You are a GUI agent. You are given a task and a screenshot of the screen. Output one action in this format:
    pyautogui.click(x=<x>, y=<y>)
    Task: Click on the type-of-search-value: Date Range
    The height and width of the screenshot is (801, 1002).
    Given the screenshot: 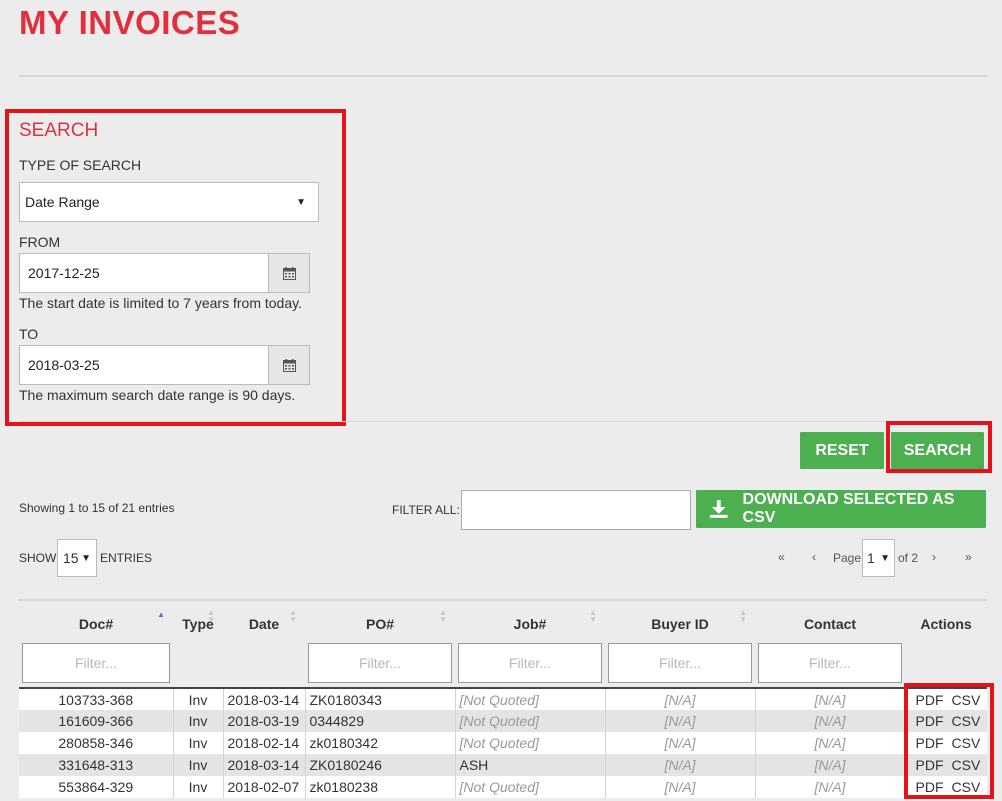 What is the action you would take?
    pyautogui.click(x=62, y=202)
    